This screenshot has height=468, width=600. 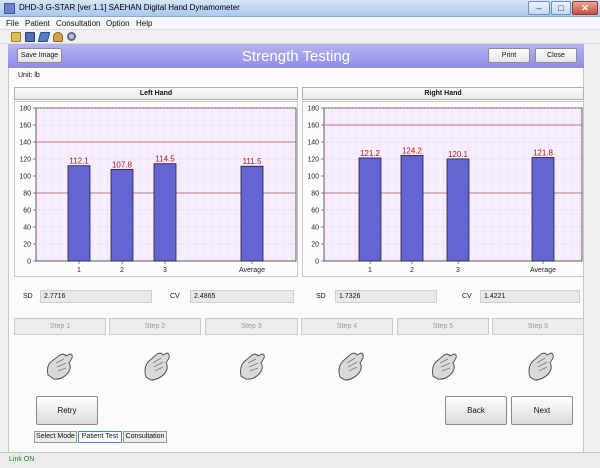 I want to click on step-tab-4: Step 4, so click(x=347, y=326).